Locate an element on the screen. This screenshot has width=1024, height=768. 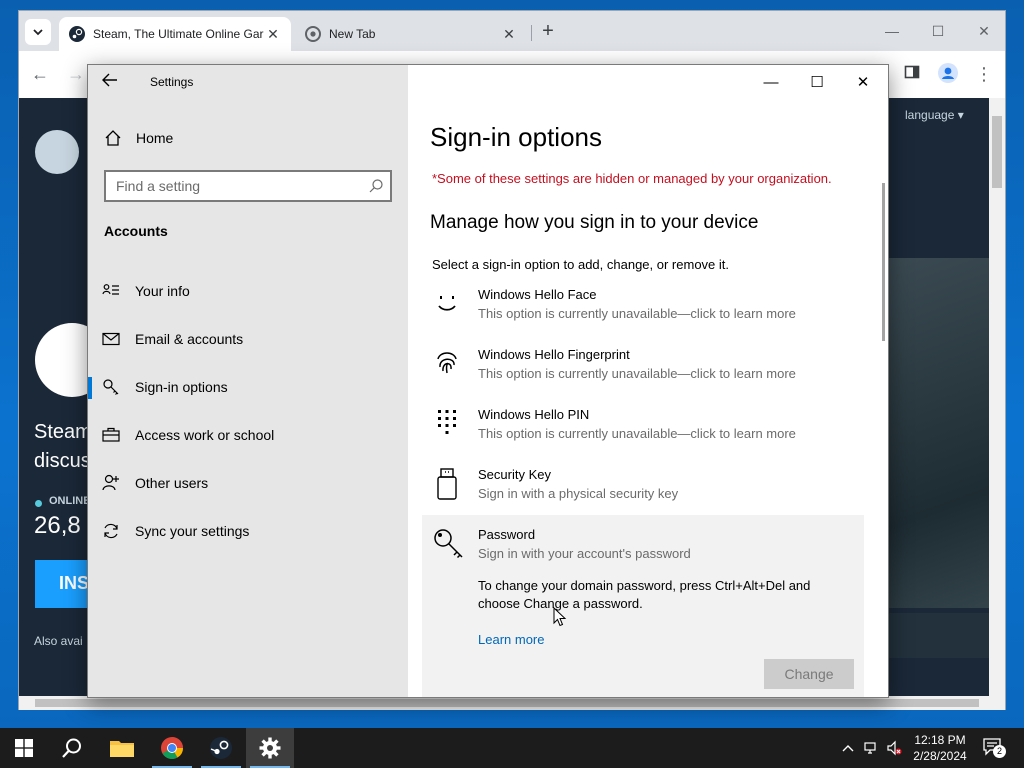
mouse-cursor-icon is located at coordinates (560, 617).